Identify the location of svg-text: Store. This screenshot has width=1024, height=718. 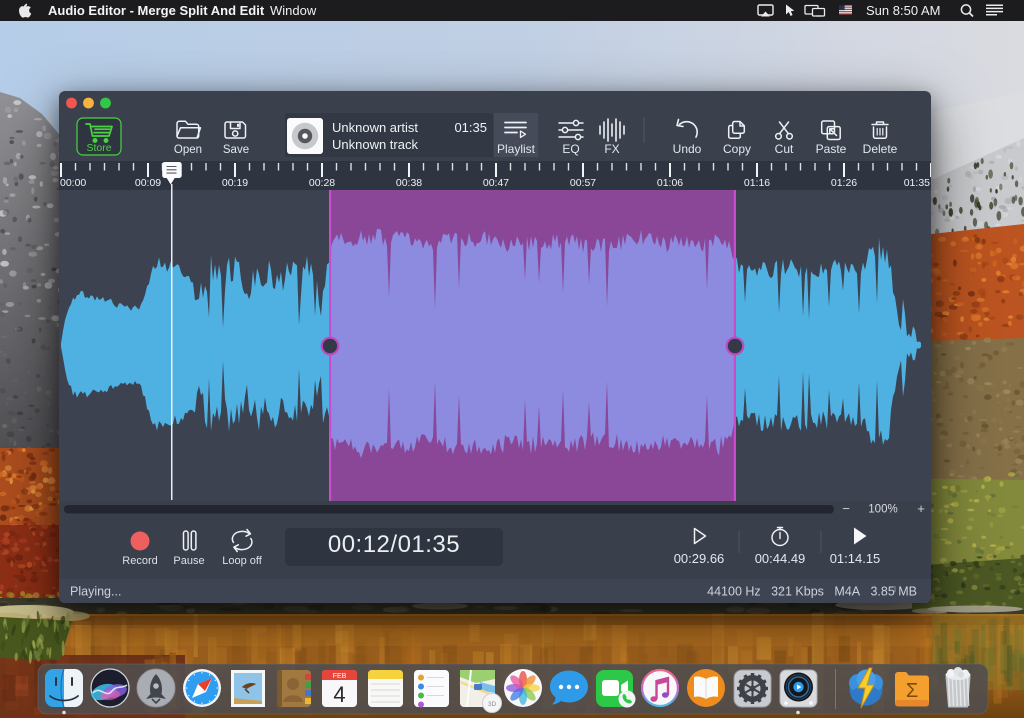
(98, 148).